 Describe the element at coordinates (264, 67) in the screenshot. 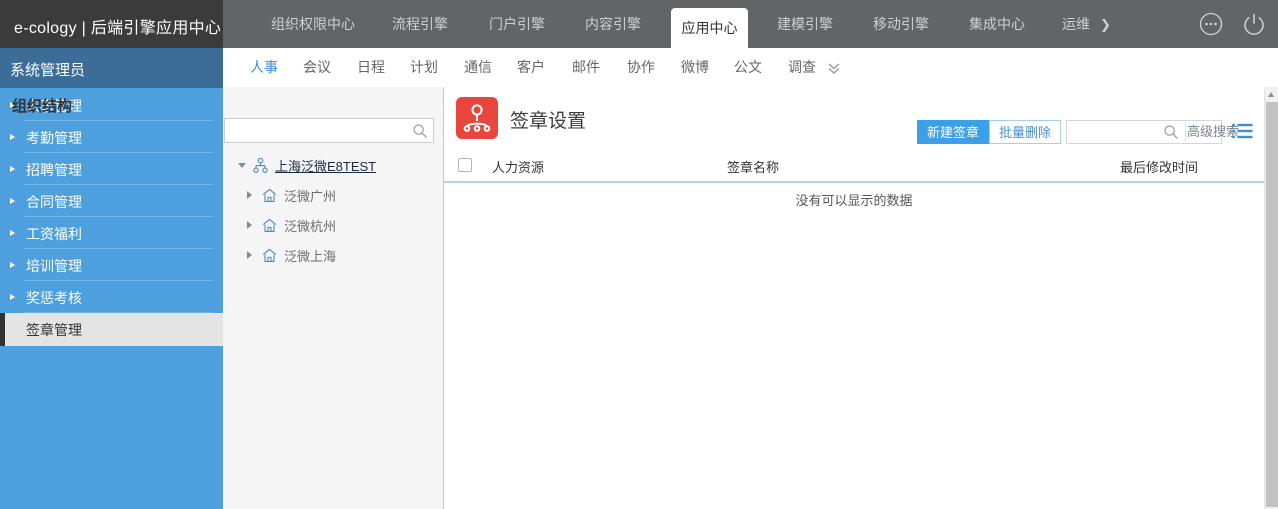

I see `tab-renshi: 人事` at that location.